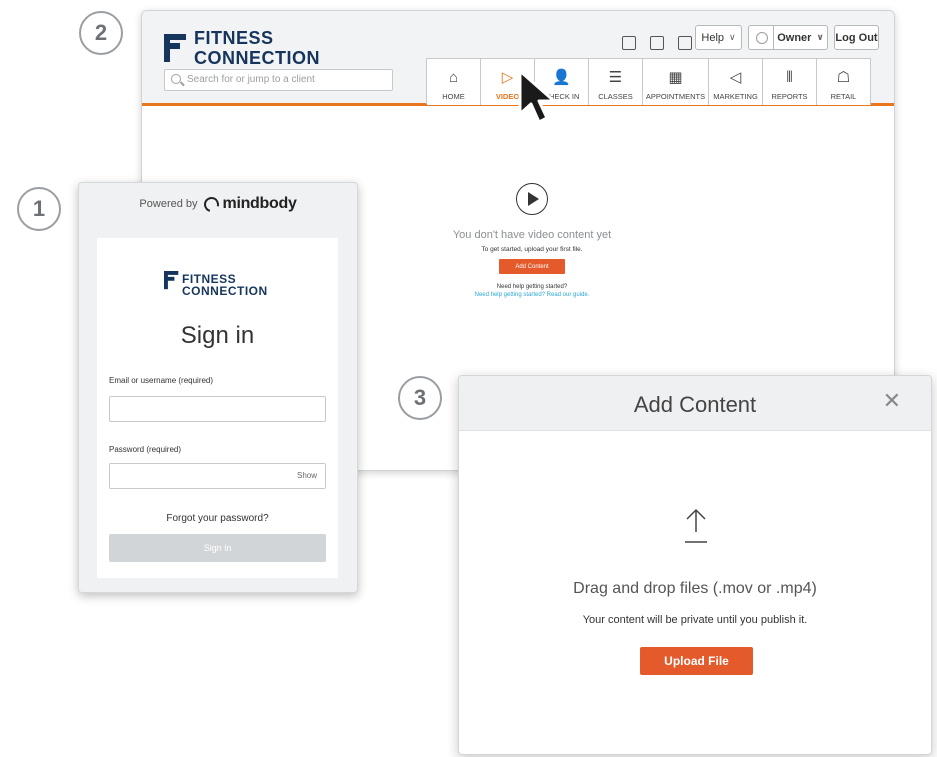 Image resolution: width=937 pixels, height=757 pixels. What do you see at coordinates (259, 203) in the screenshot?
I see `provider-name: mindbody` at bounding box center [259, 203].